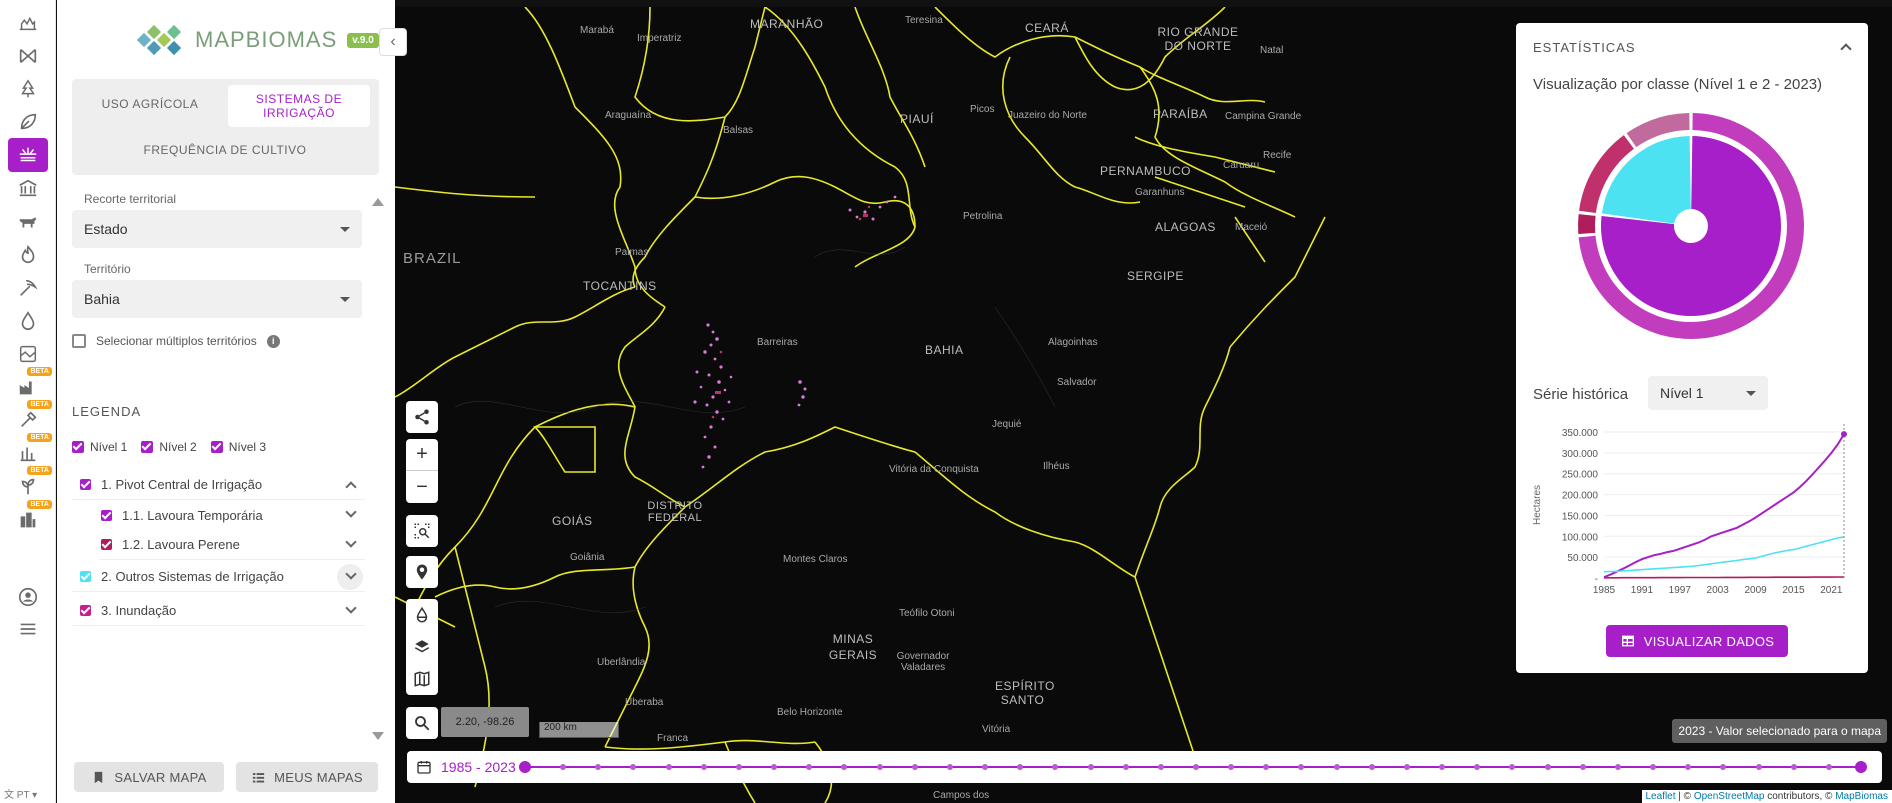 The image size is (1892, 803). I want to click on mapbiomas-link: MapBiomas, so click(1861, 796).